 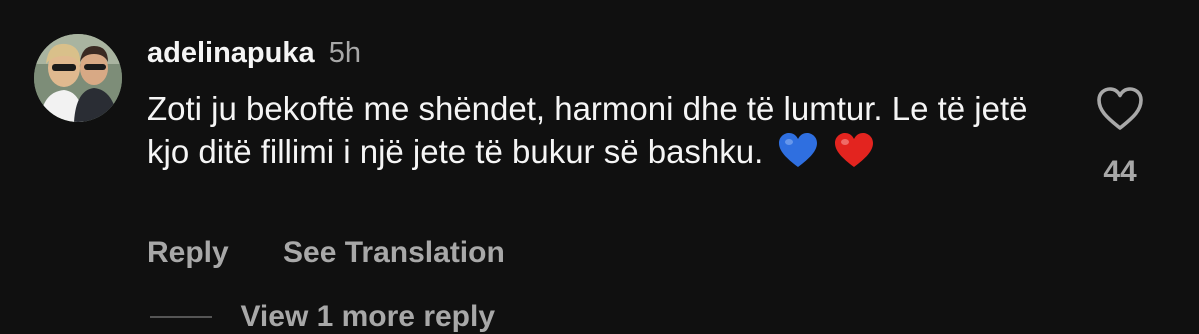 I want to click on comment-actions: Reply See Translation, so click(x=326, y=253).